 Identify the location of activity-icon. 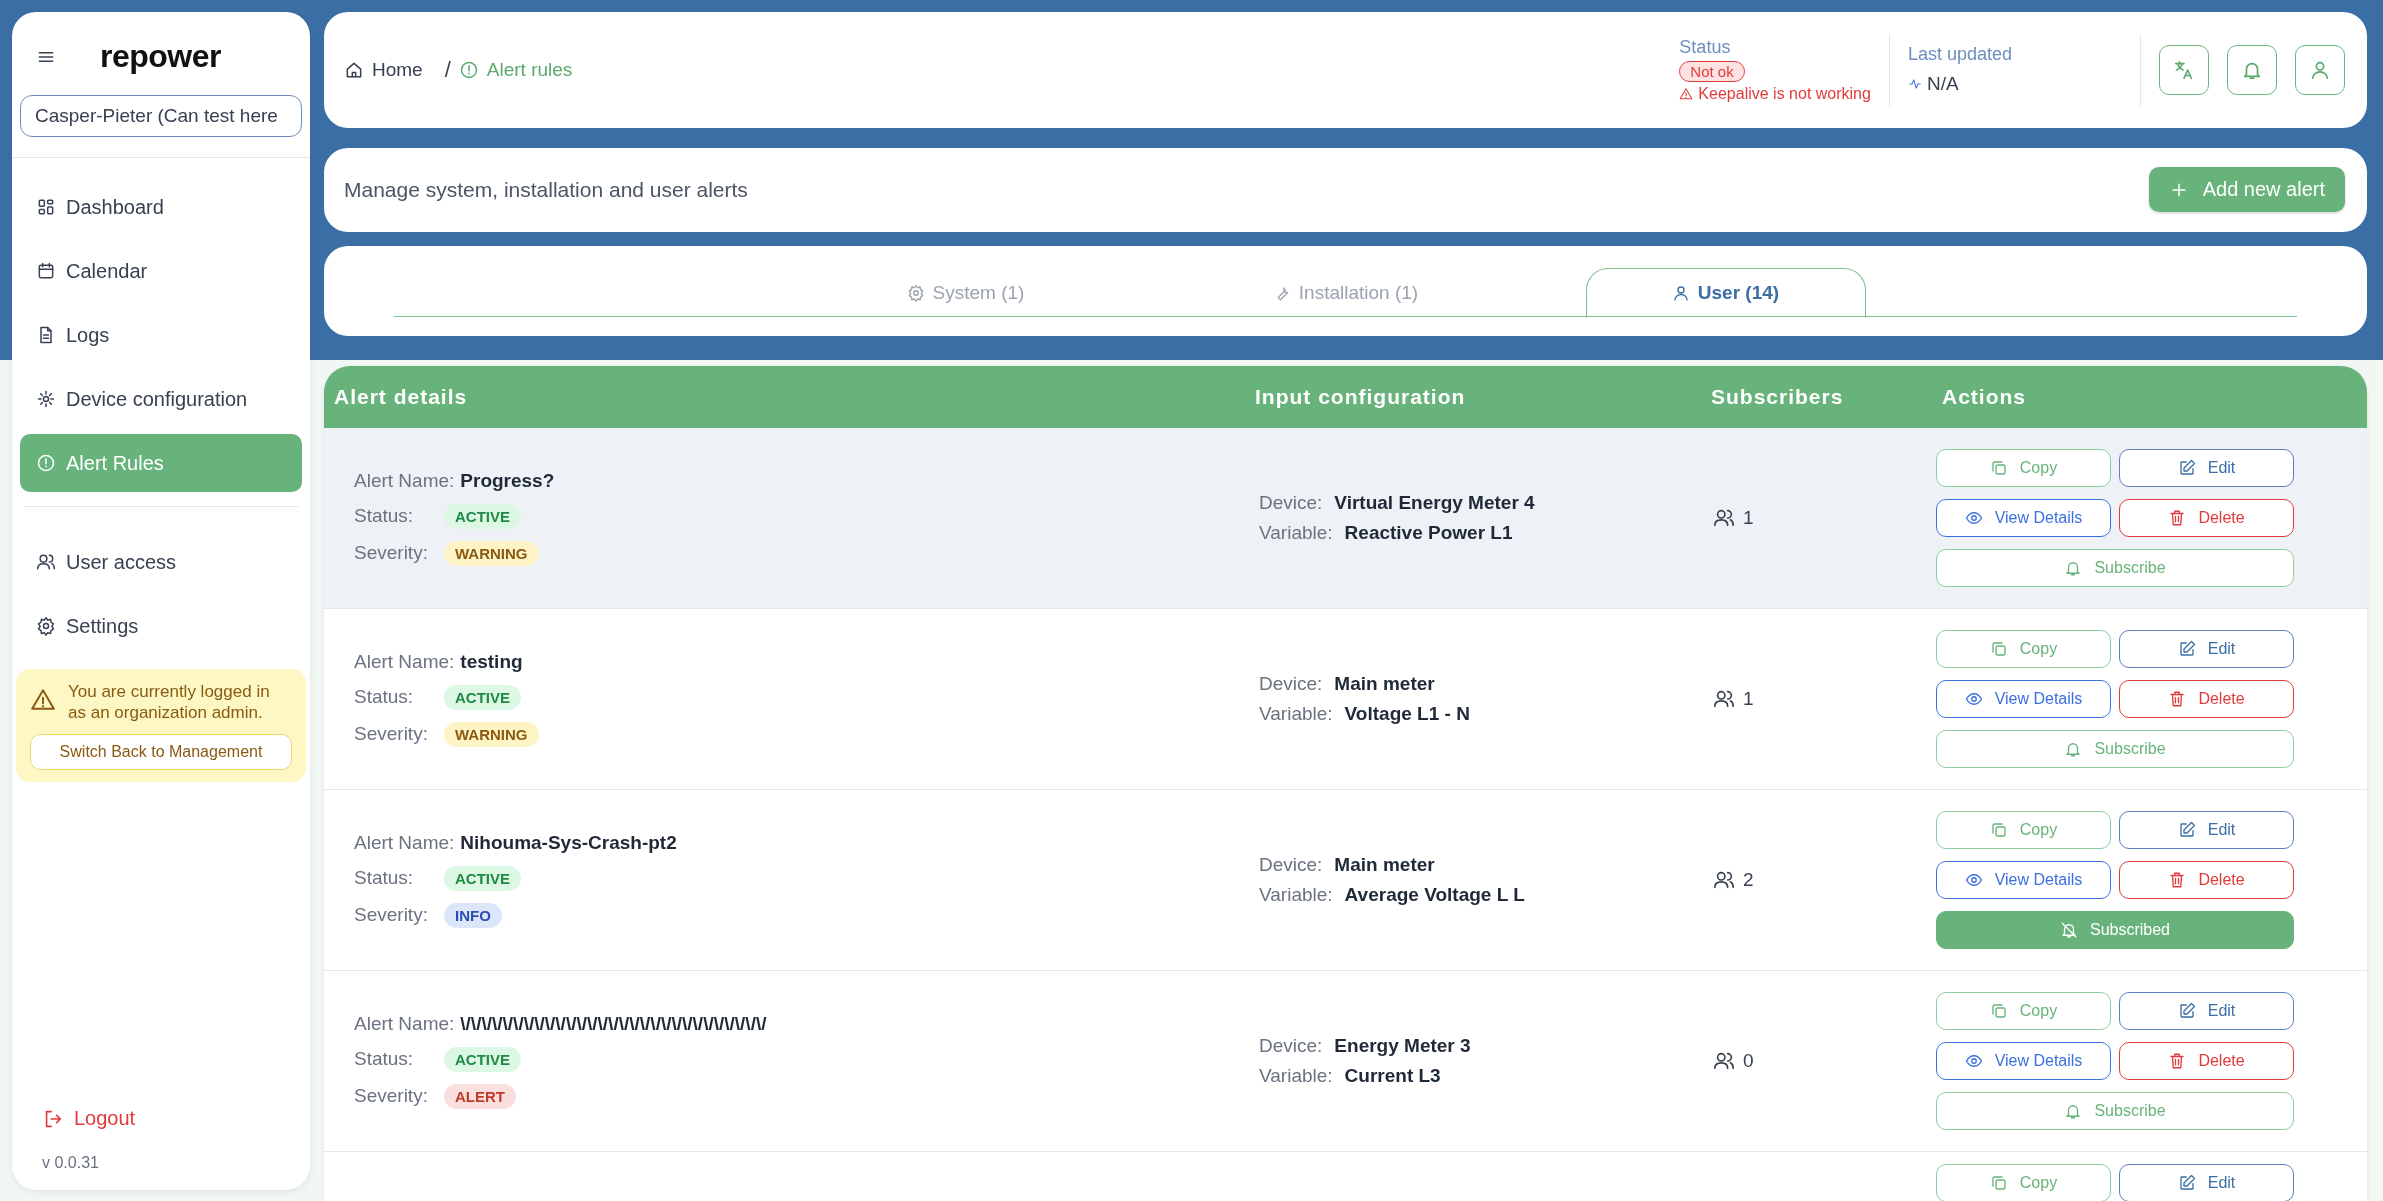
(1914, 84).